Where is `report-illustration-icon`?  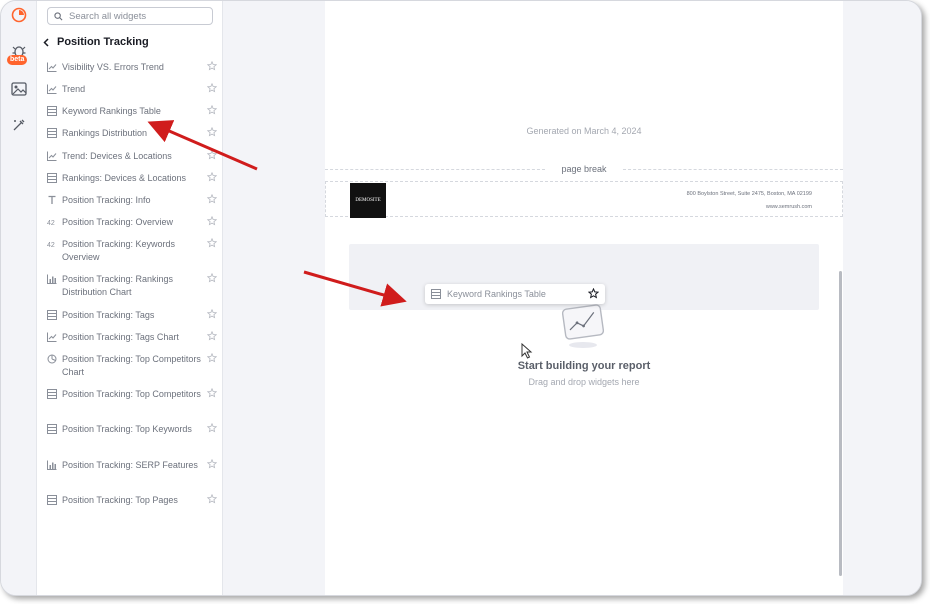 report-illustration-icon is located at coordinates (584, 328).